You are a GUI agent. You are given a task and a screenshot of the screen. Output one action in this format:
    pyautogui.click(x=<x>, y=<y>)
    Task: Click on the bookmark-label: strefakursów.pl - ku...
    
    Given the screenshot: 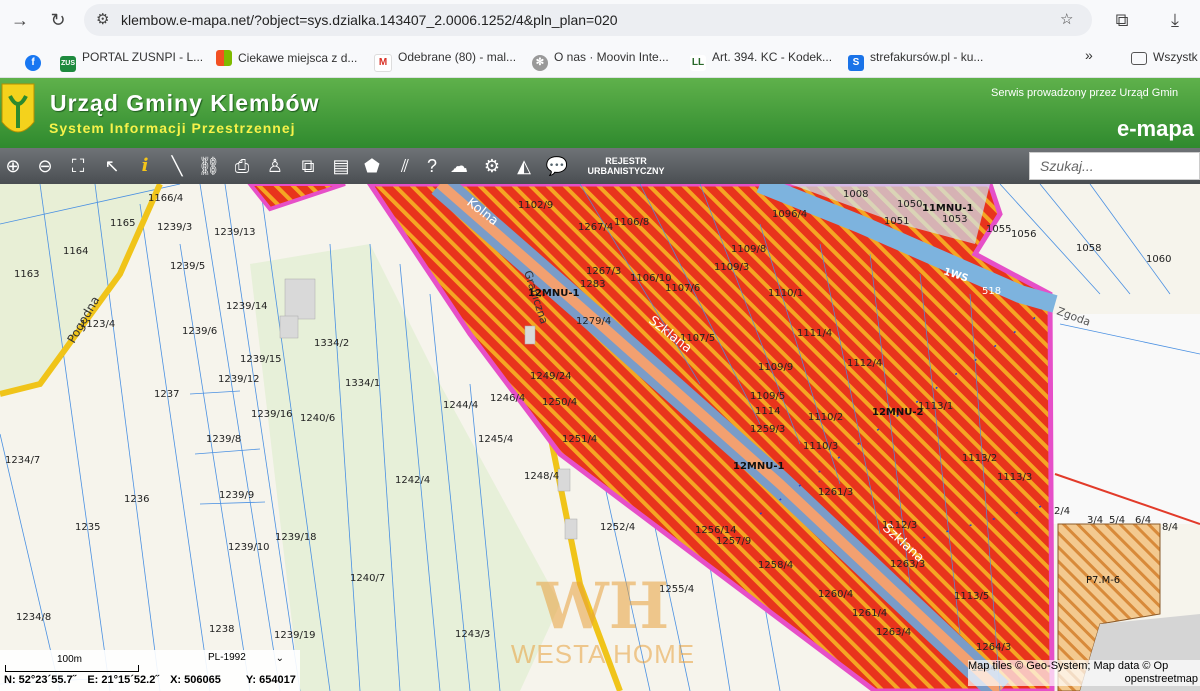 What is the action you would take?
    pyautogui.click(x=927, y=57)
    